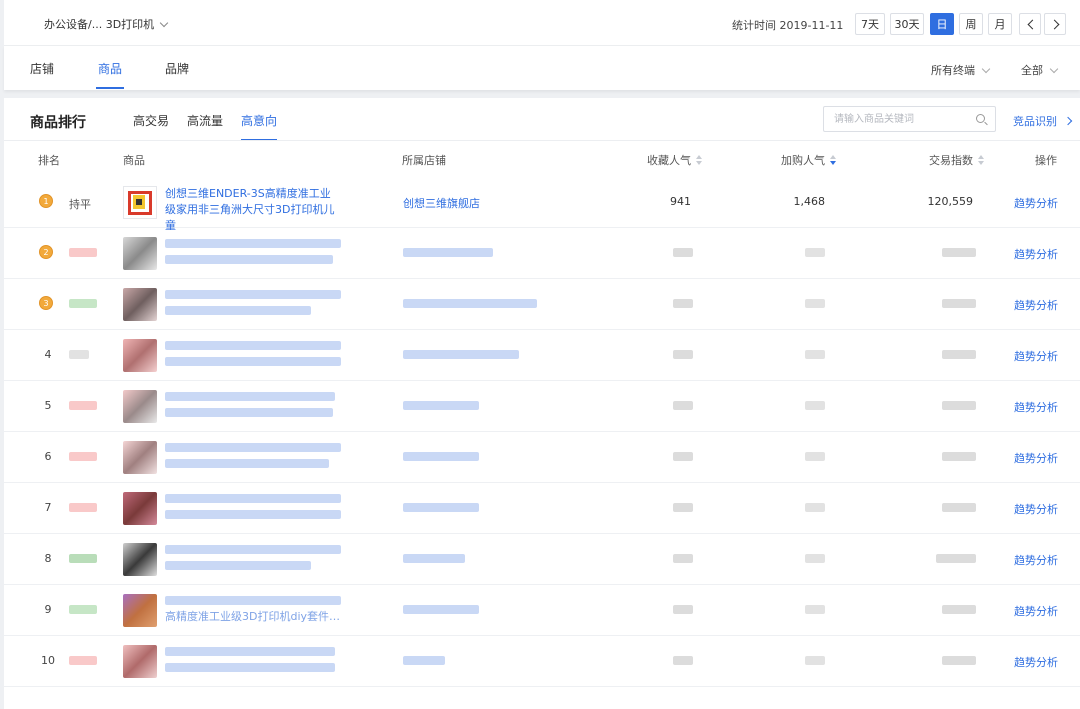  Describe the element at coordinates (48, 456) in the screenshot. I see `rank-number: 6` at that location.